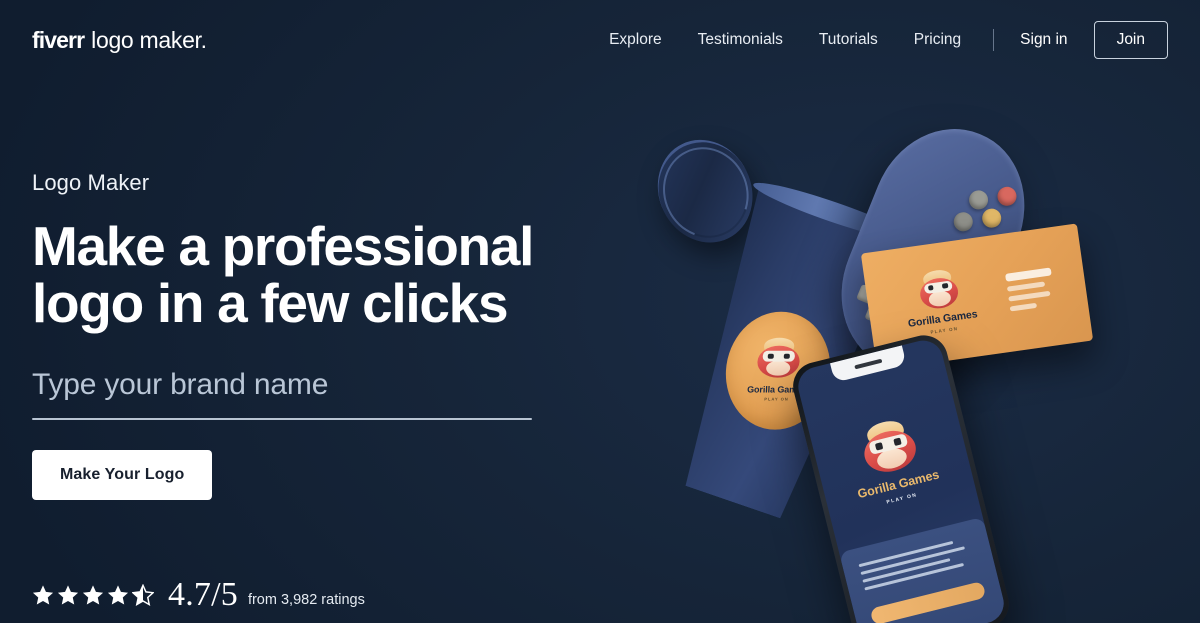 The width and height of the screenshot is (1200, 623). Describe the element at coordinates (306, 600) in the screenshot. I see `rating-count: from 3,982 ratings` at that location.